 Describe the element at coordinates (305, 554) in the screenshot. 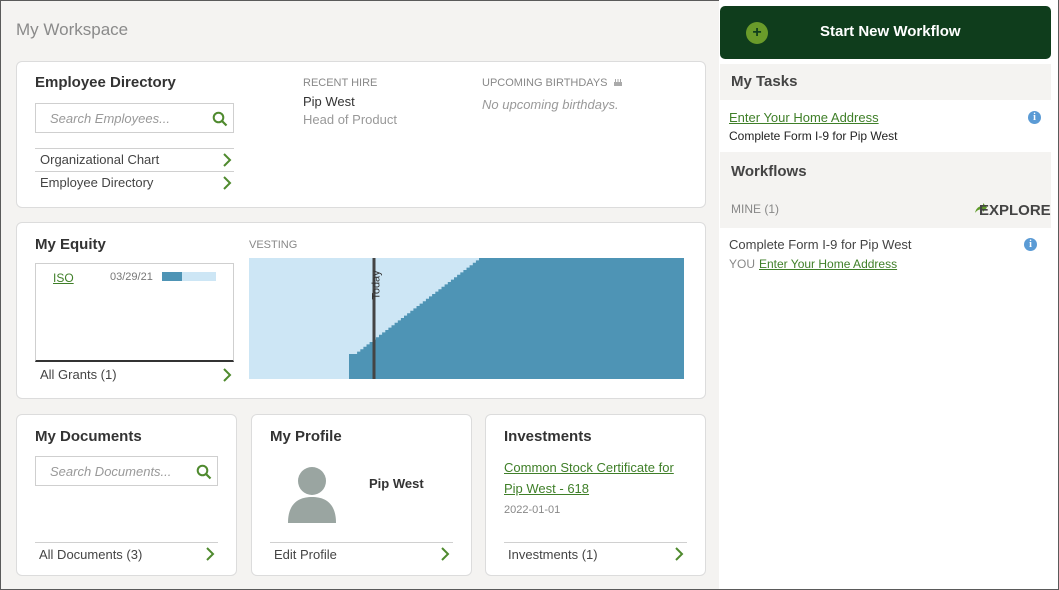

I see `edit-profile-link: Edit Profile` at that location.